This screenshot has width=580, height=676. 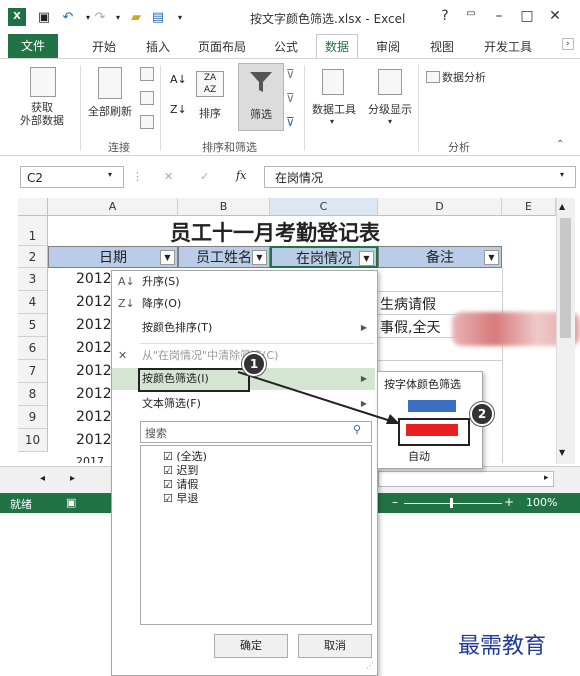 I want to click on automatic-color-option: 自动, so click(x=419, y=456).